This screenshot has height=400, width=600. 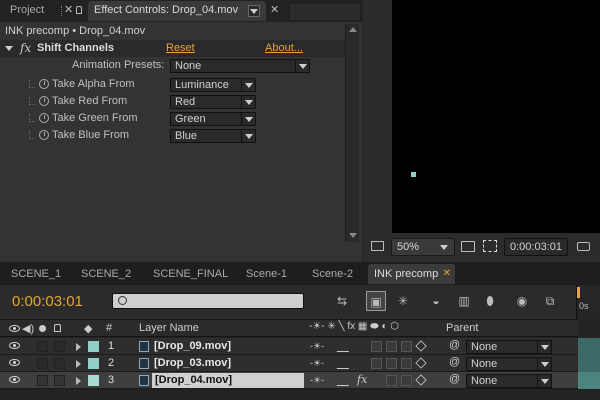 I want to click on region-of-interest-icon, so click(x=468, y=246).